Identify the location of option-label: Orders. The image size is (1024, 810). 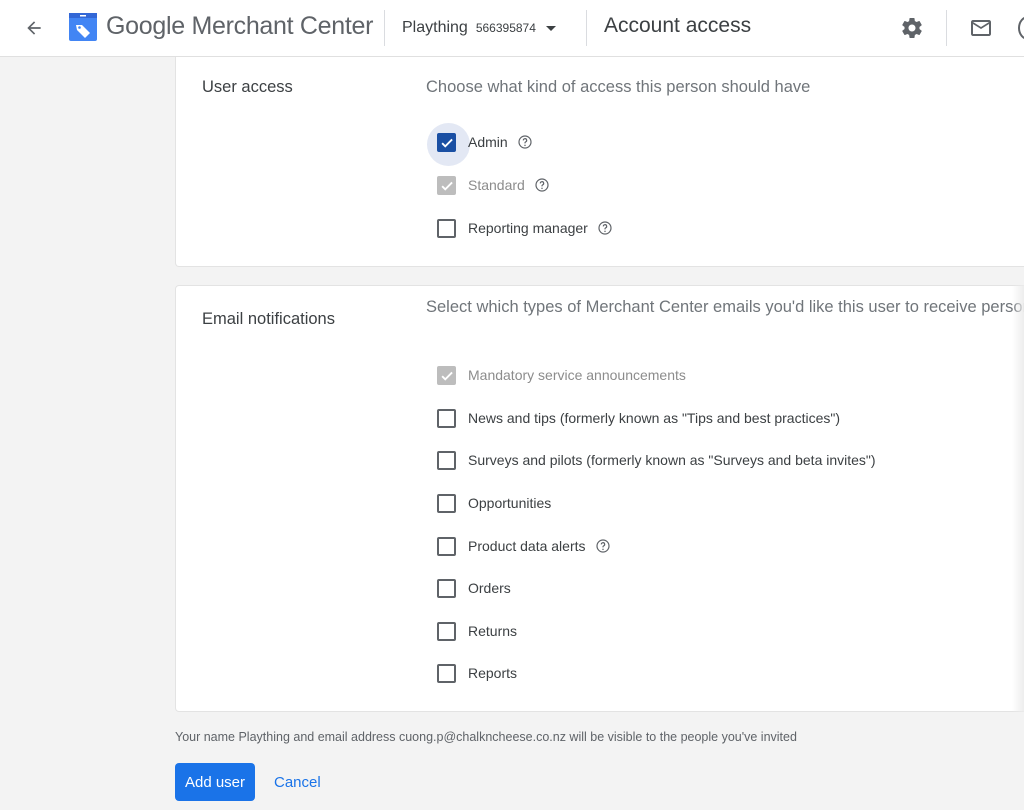
(489, 588).